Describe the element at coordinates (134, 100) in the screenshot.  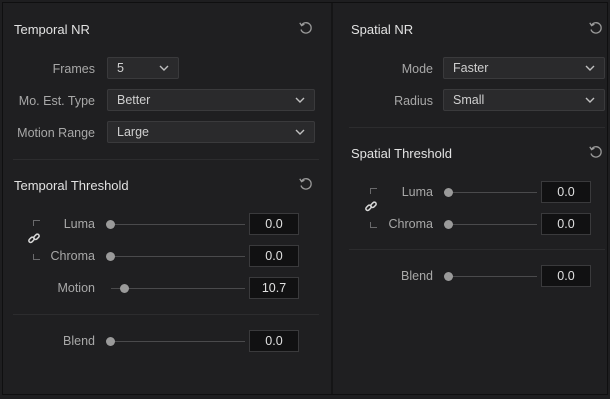
I see `mo-est-type-value: Better` at that location.